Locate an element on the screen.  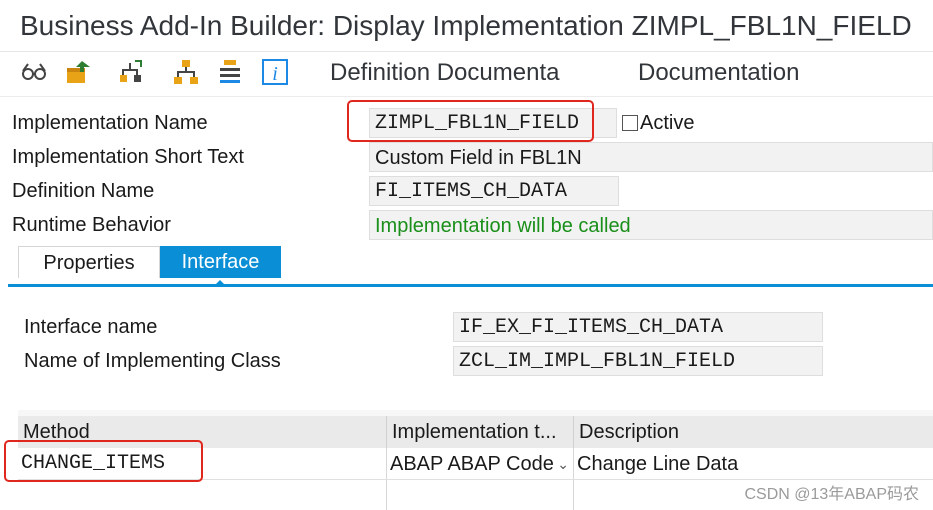
def-name-field: FI_ITEMS_CH_DATA is located at coordinates (494, 191).